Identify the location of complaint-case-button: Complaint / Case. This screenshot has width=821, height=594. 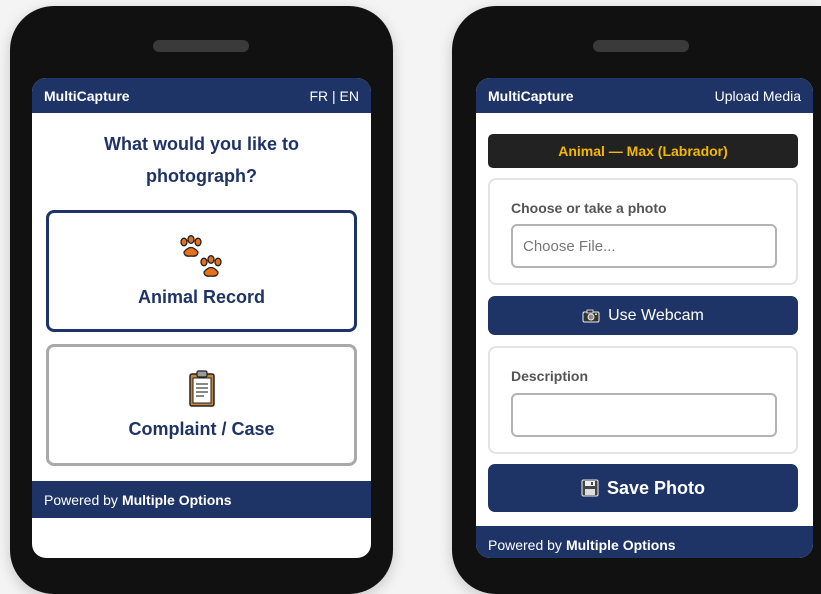
(201, 405).